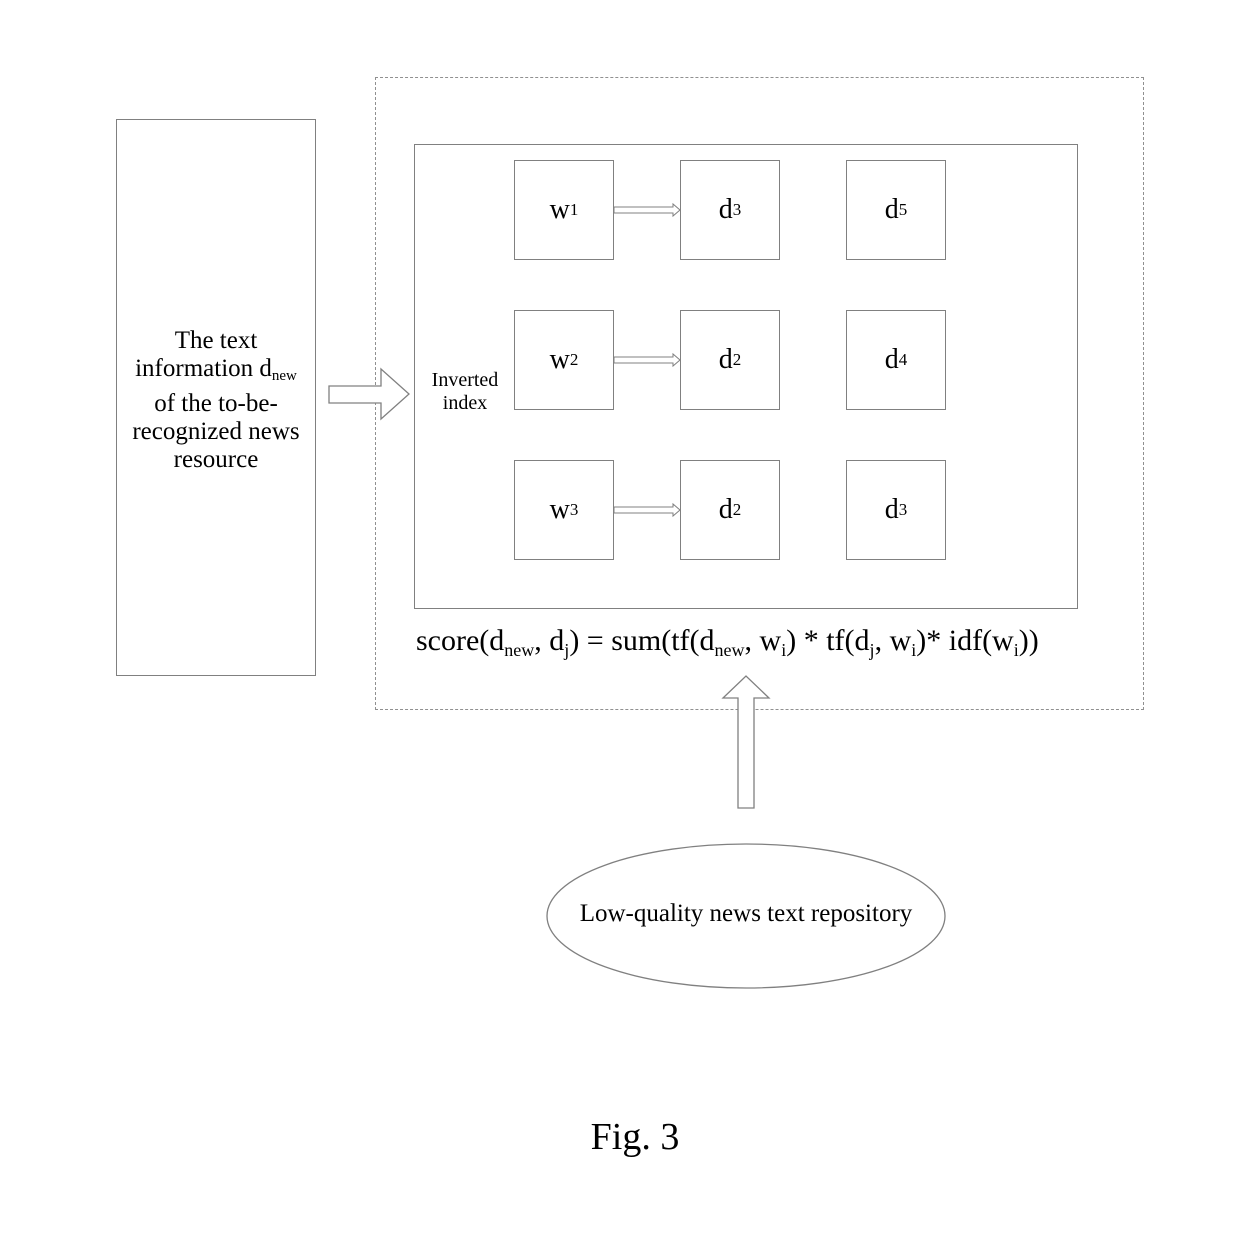 Image resolution: width=1240 pixels, height=1237 pixels. I want to click on formula-part: )* idf(w, so click(965, 640).